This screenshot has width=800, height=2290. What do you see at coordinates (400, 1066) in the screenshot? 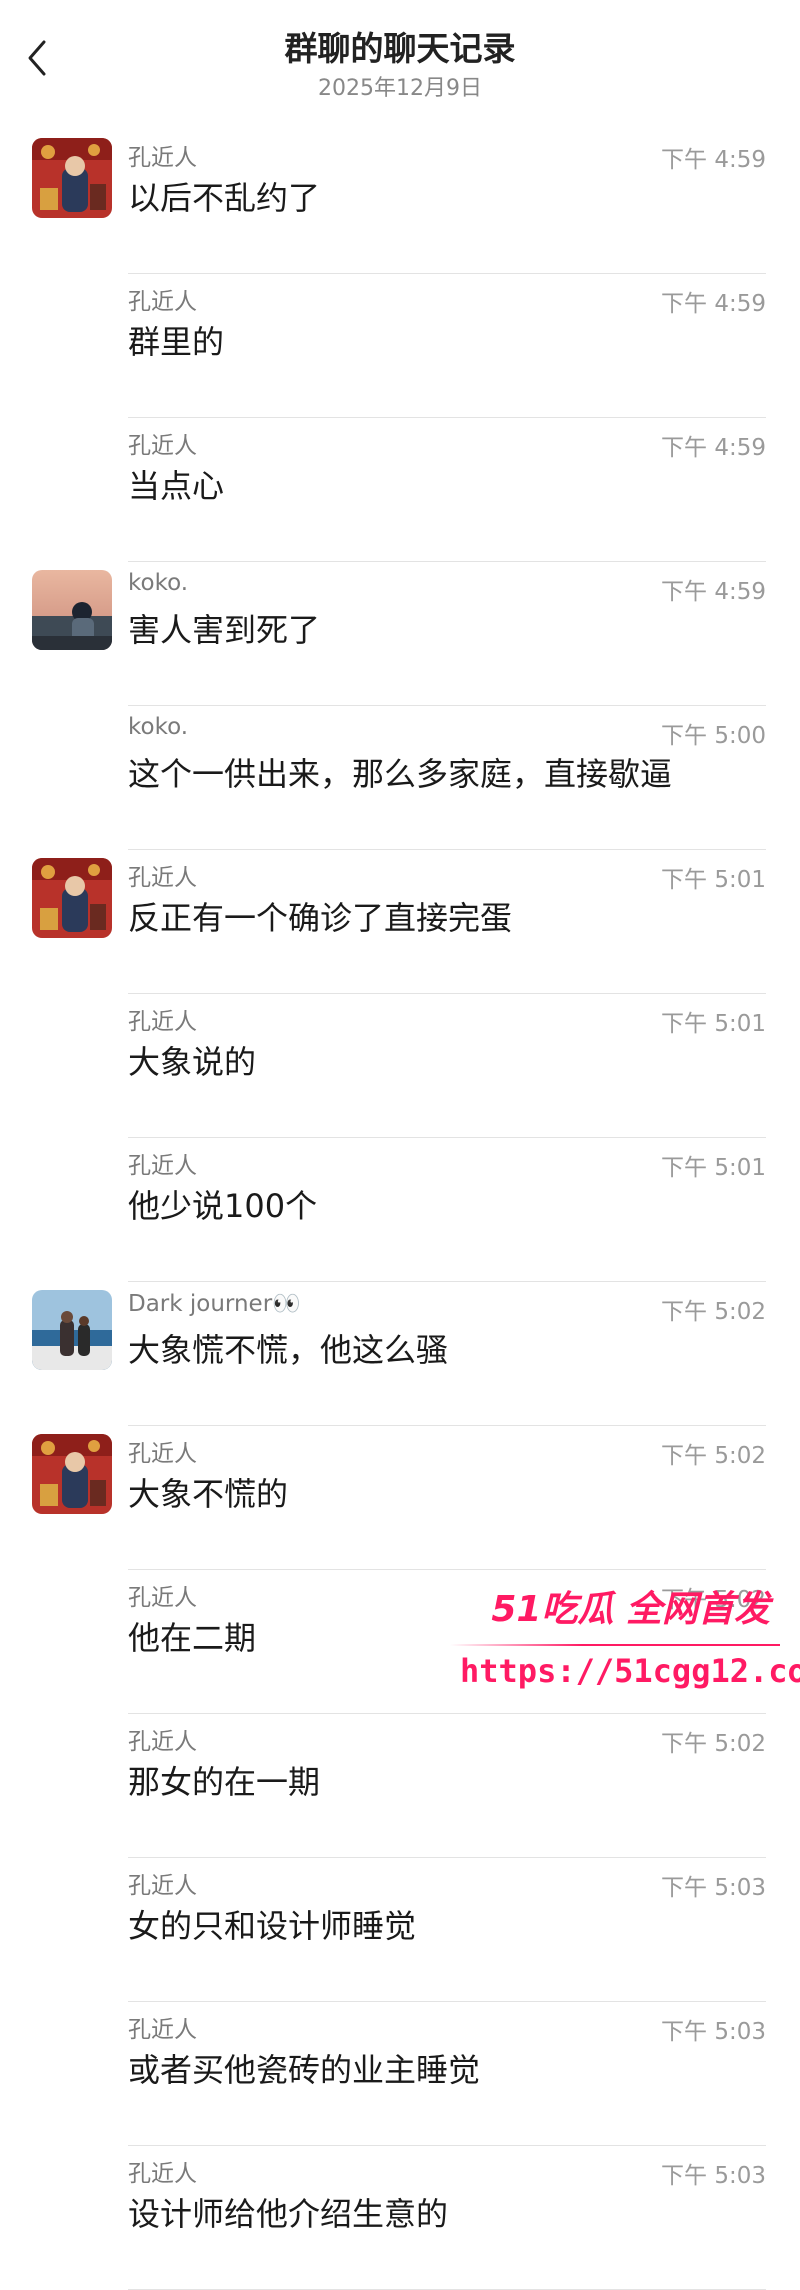
I see `message-item: 孔近人 下午 5:01 大象说的` at bounding box center [400, 1066].